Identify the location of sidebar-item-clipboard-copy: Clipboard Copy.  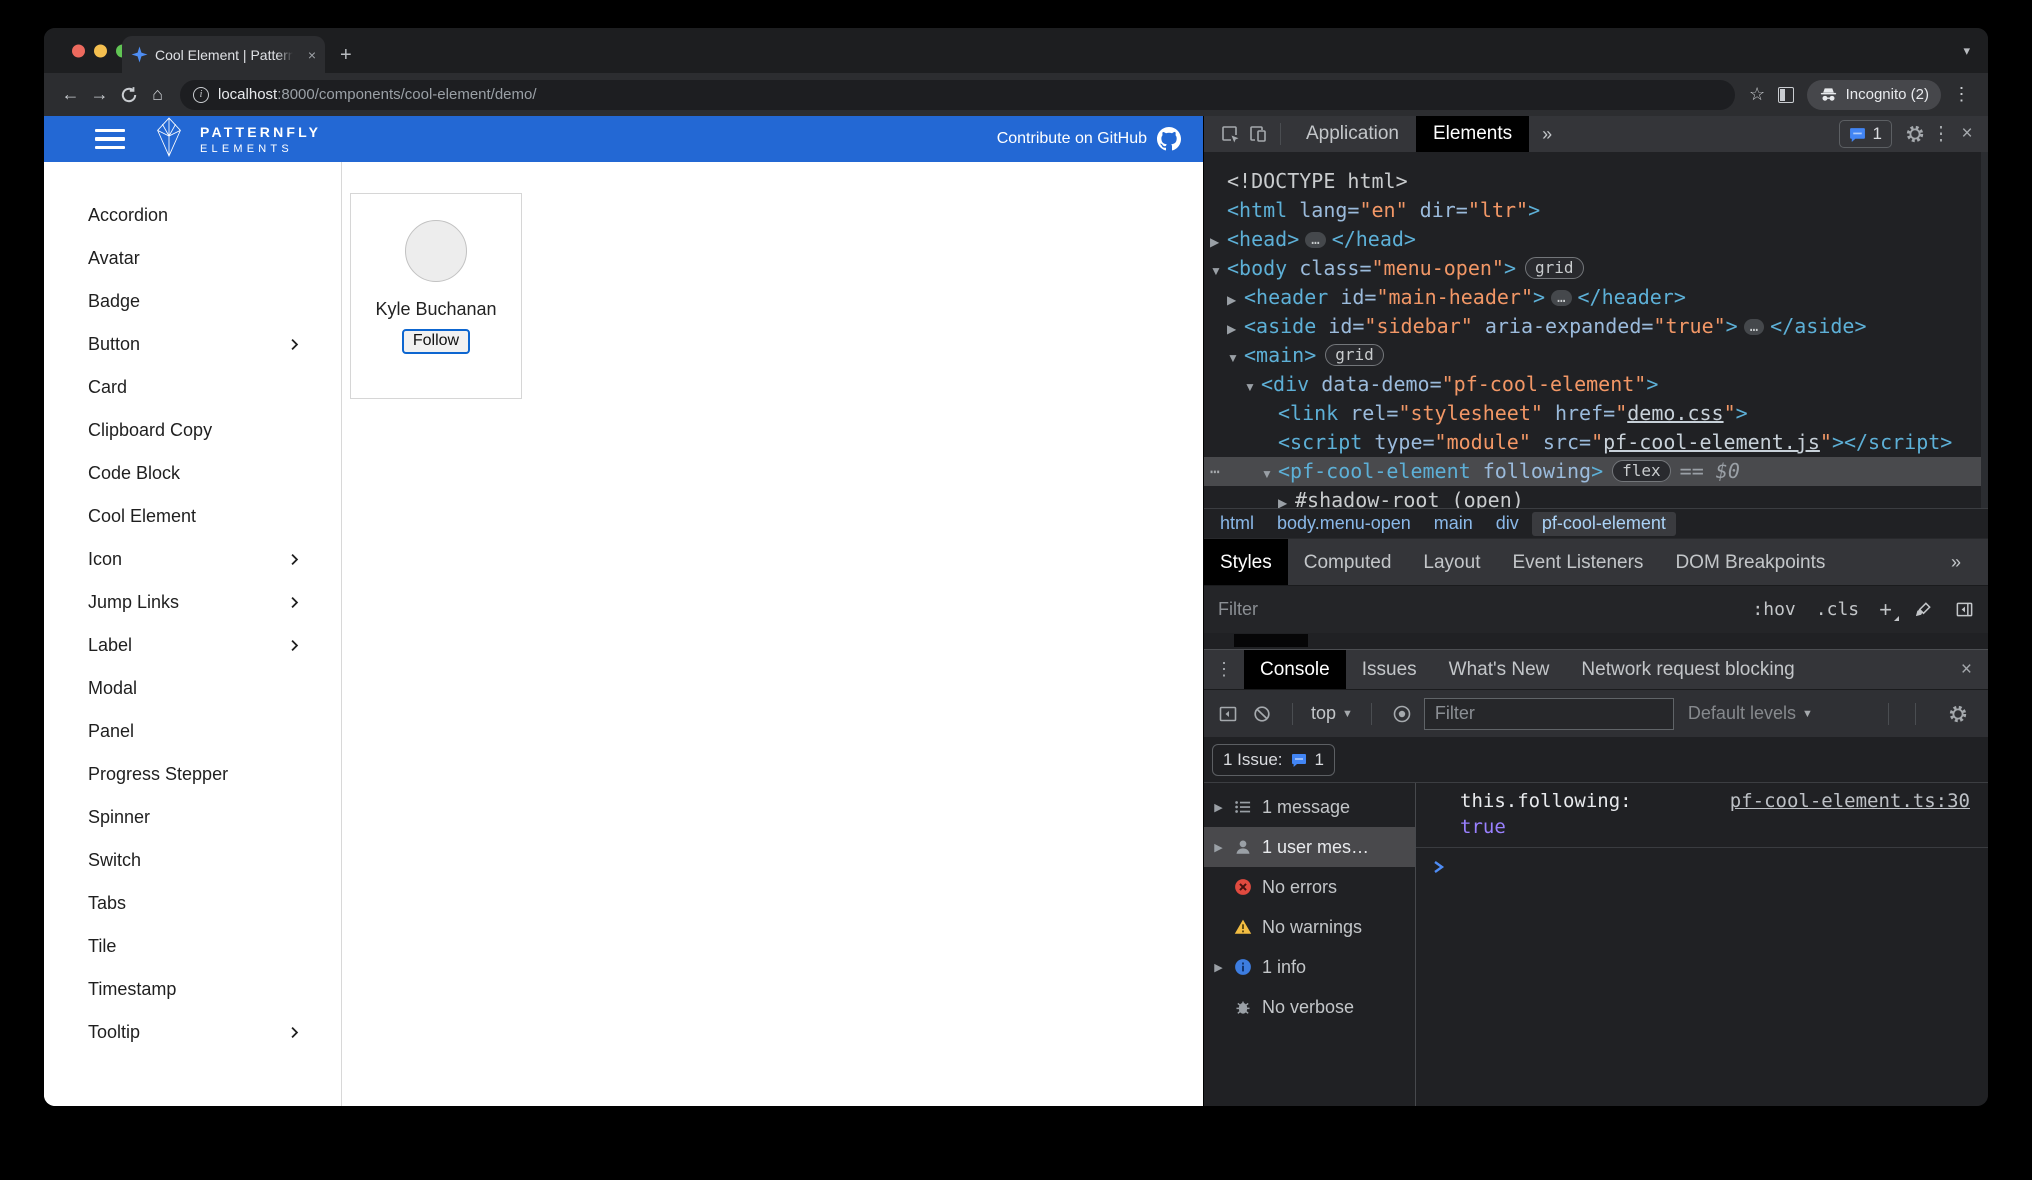
(192, 430).